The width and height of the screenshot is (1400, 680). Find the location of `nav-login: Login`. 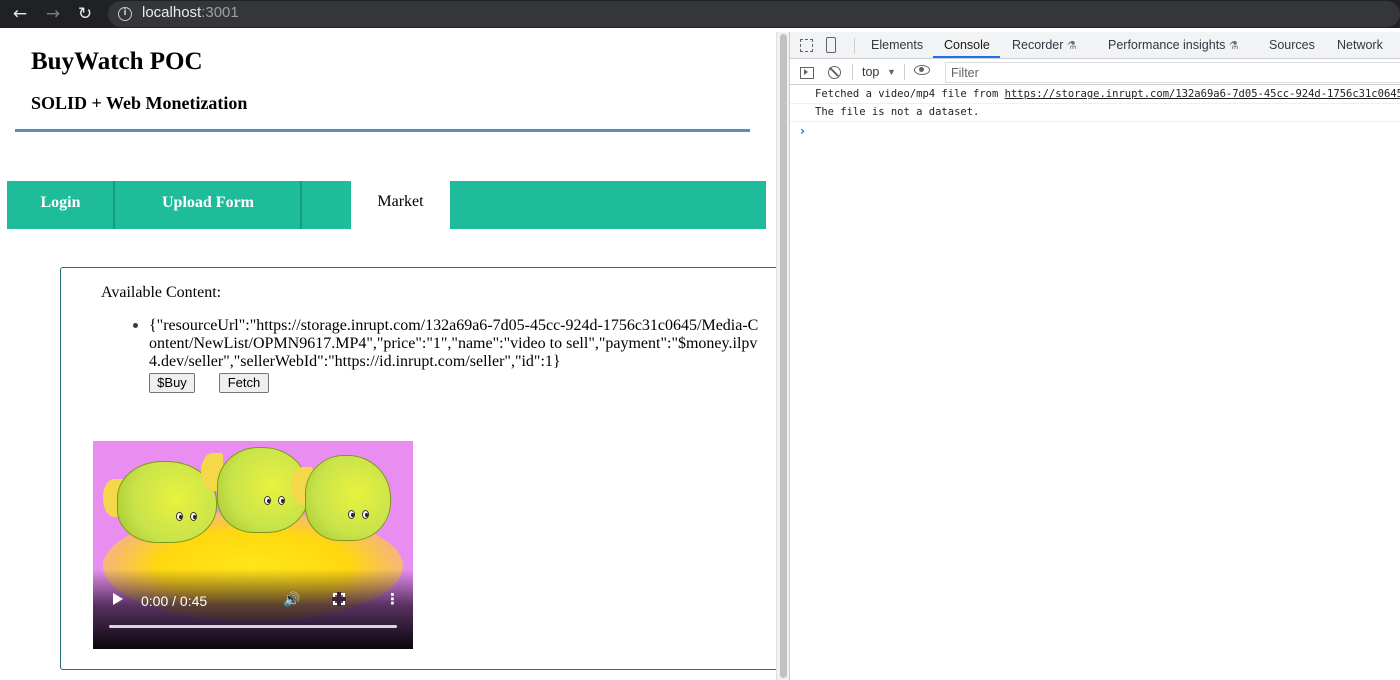

nav-login: Login is located at coordinates (60, 205).